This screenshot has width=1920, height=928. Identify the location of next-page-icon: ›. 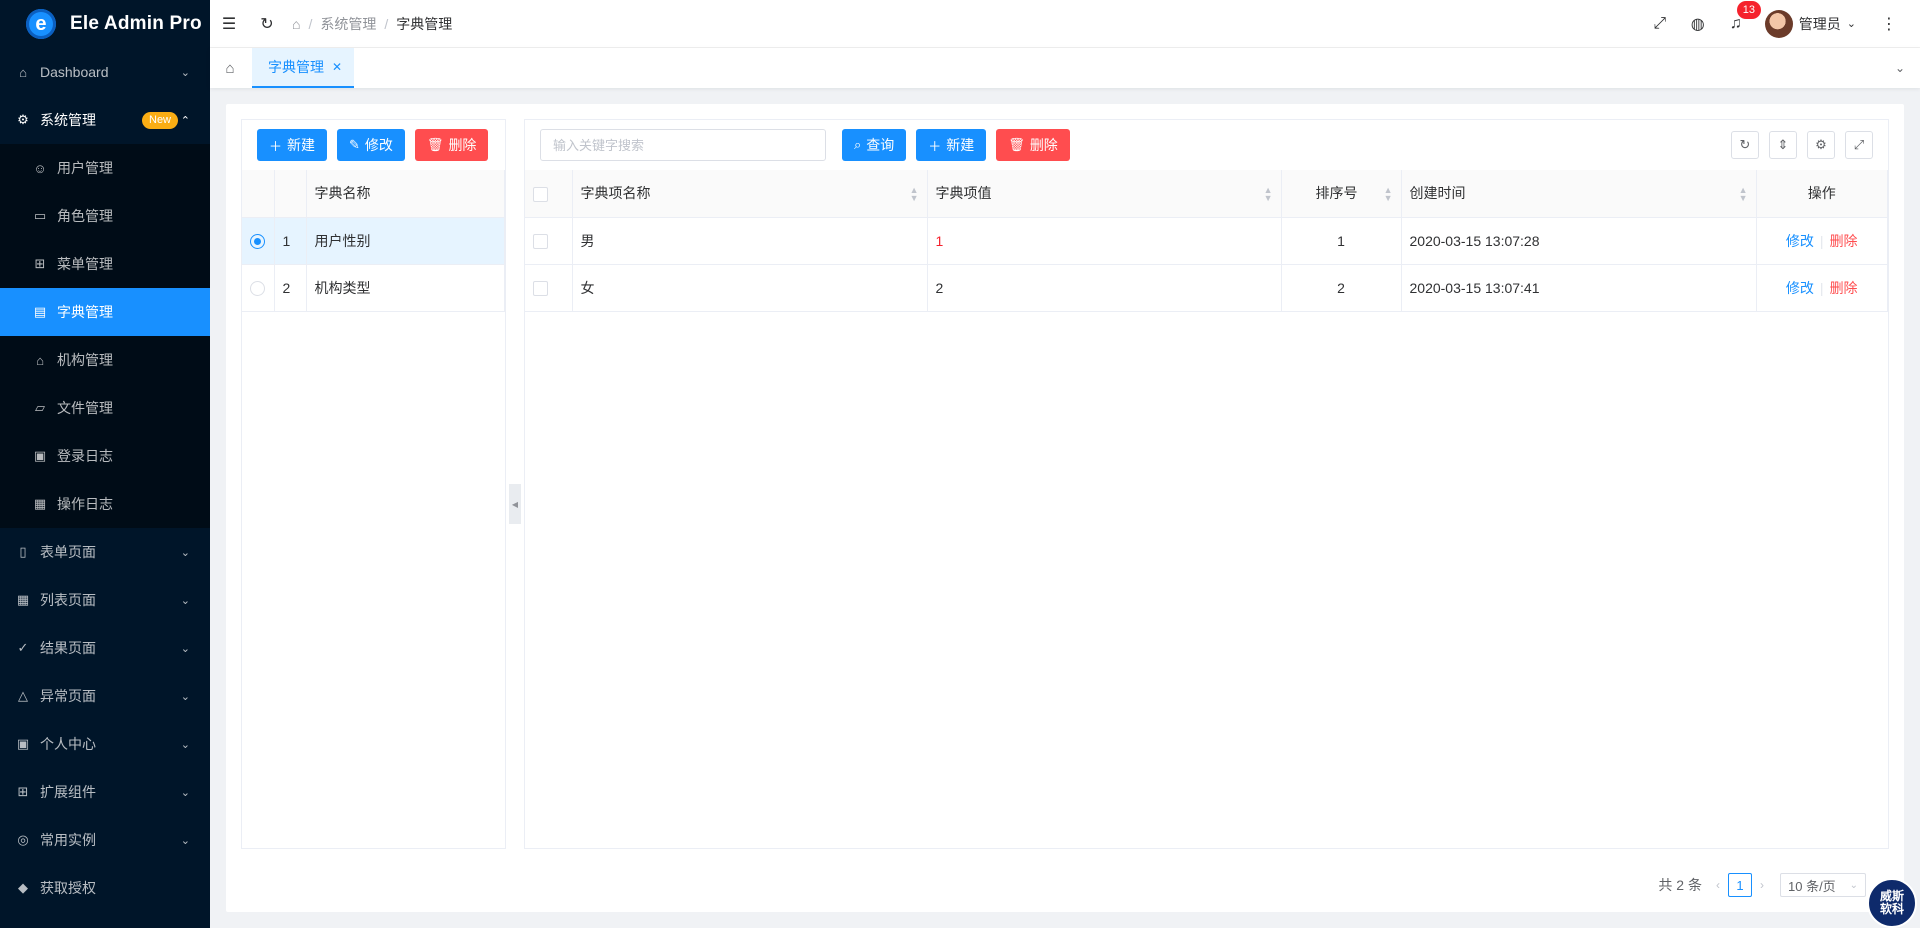
(1762, 885).